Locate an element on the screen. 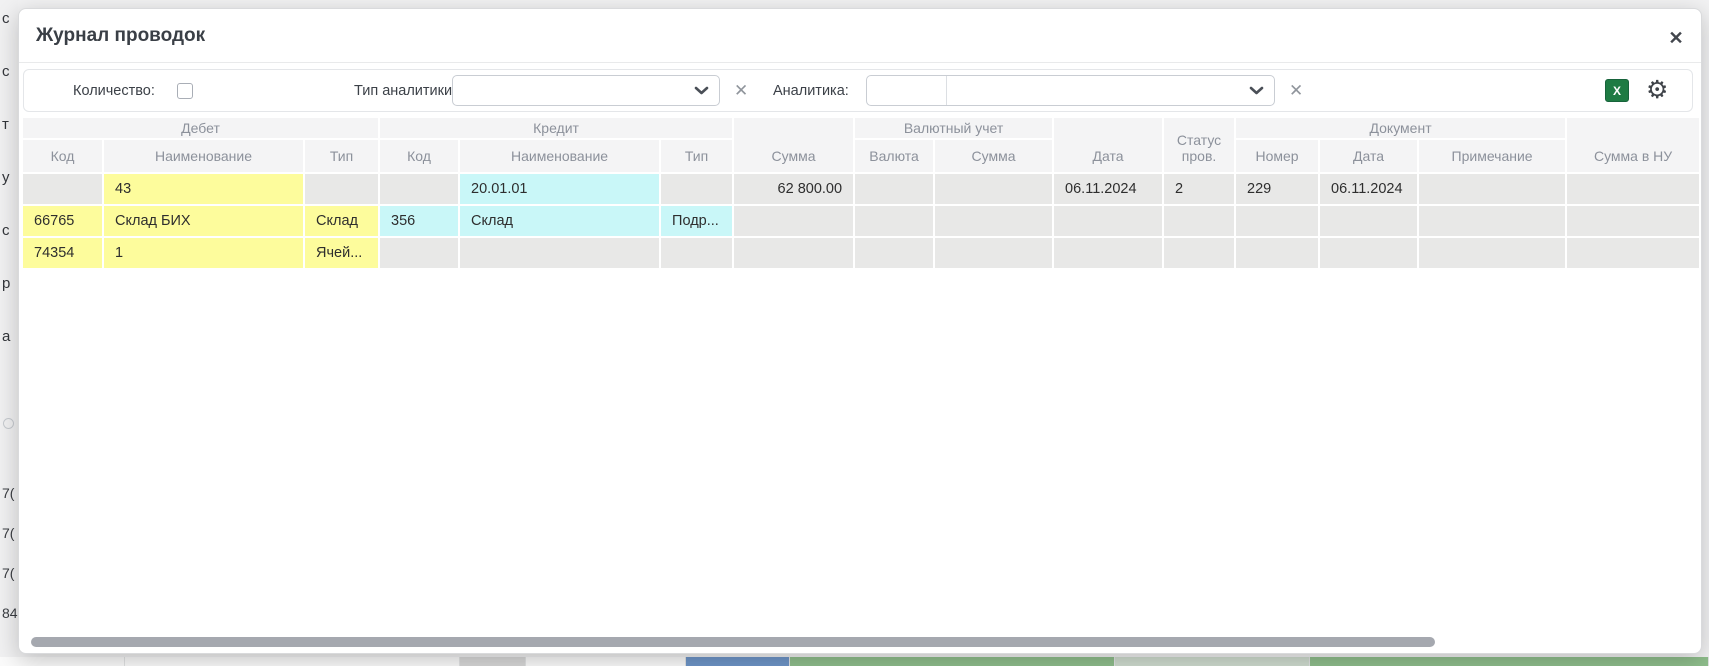 This screenshot has height=666, width=1709. quantity-checkbox-wrap is located at coordinates (185, 90).